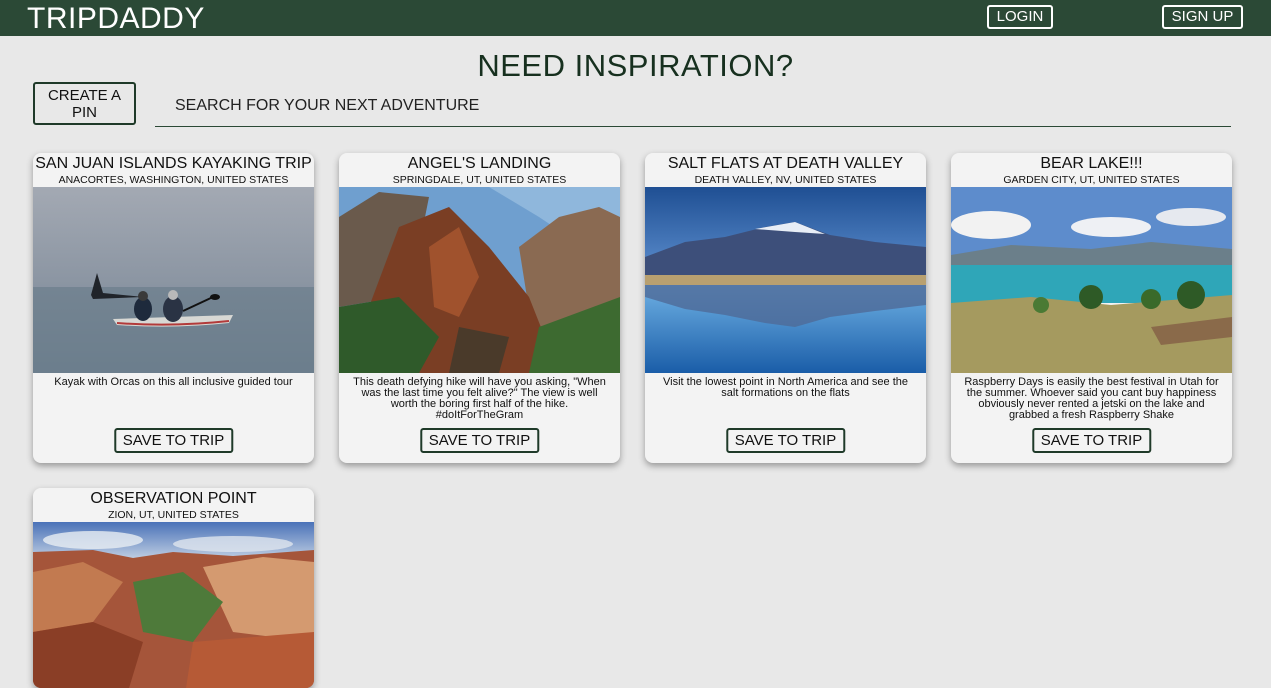 Image resolution: width=1271 pixels, height=688 pixels. Describe the element at coordinates (84, 103) in the screenshot. I see `create-pin-button: CREATE A PIN` at that location.